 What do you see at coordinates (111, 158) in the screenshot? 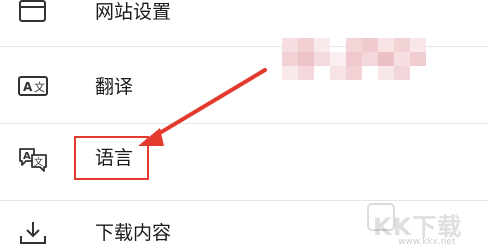
I see `highlight-box` at bounding box center [111, 158].